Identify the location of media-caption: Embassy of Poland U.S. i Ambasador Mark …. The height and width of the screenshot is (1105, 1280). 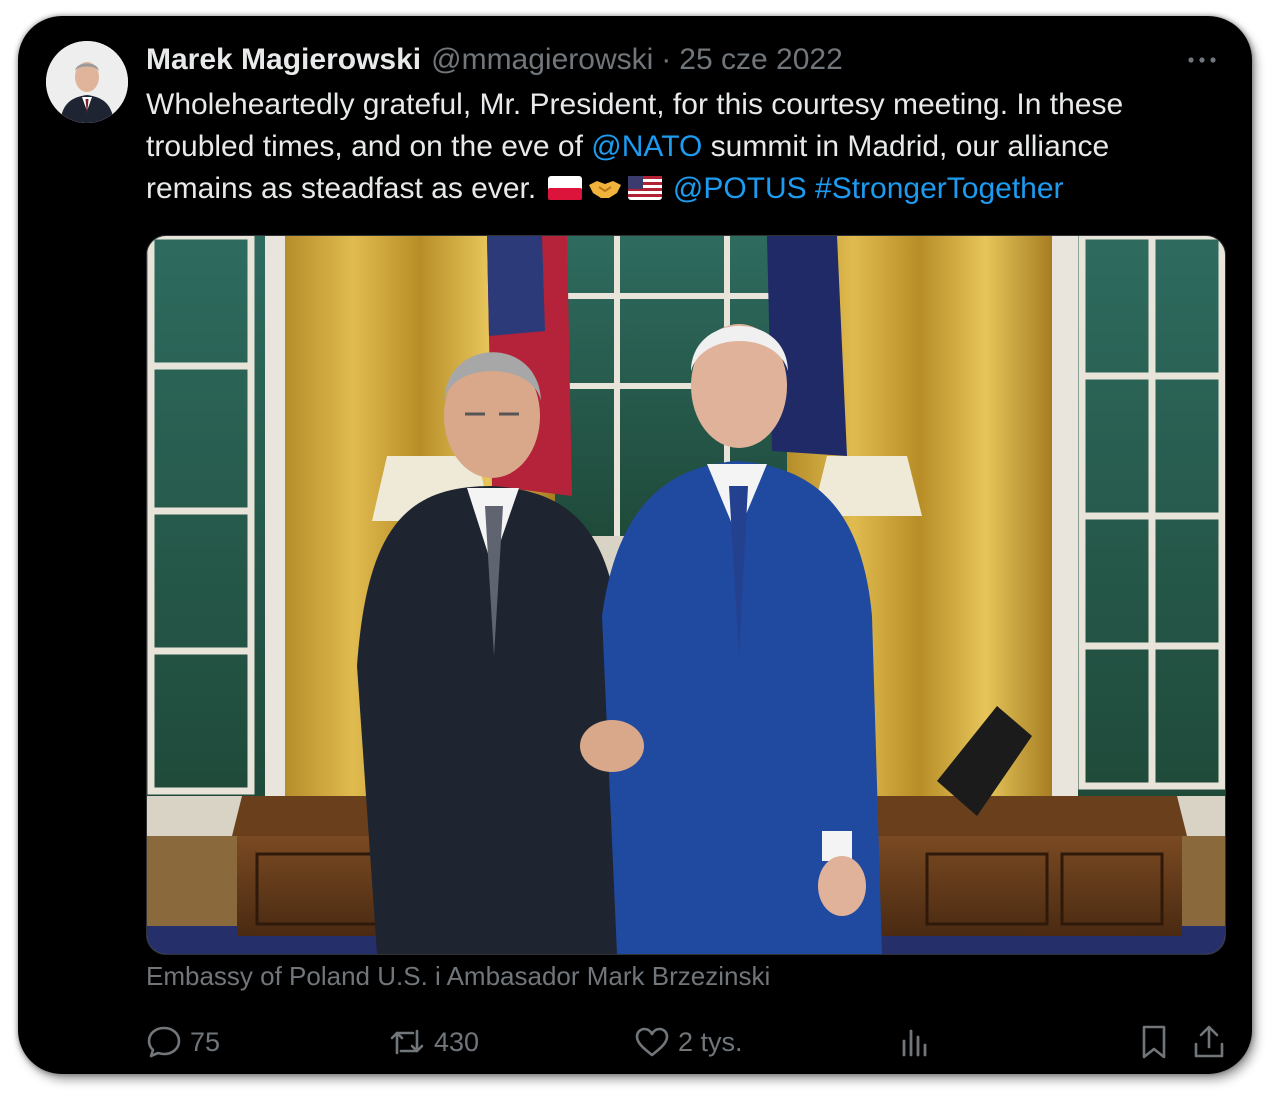
(458, 976).